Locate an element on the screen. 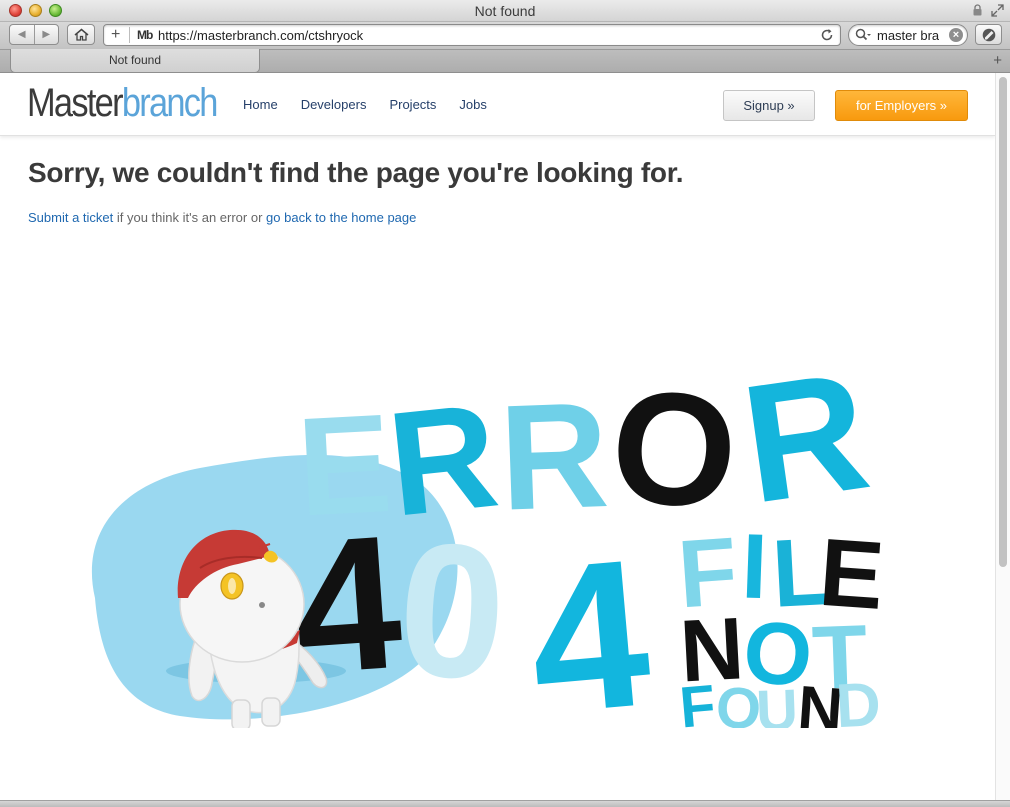  back-forward-group: ◀ ▶ is located at coordinates (34, 34).